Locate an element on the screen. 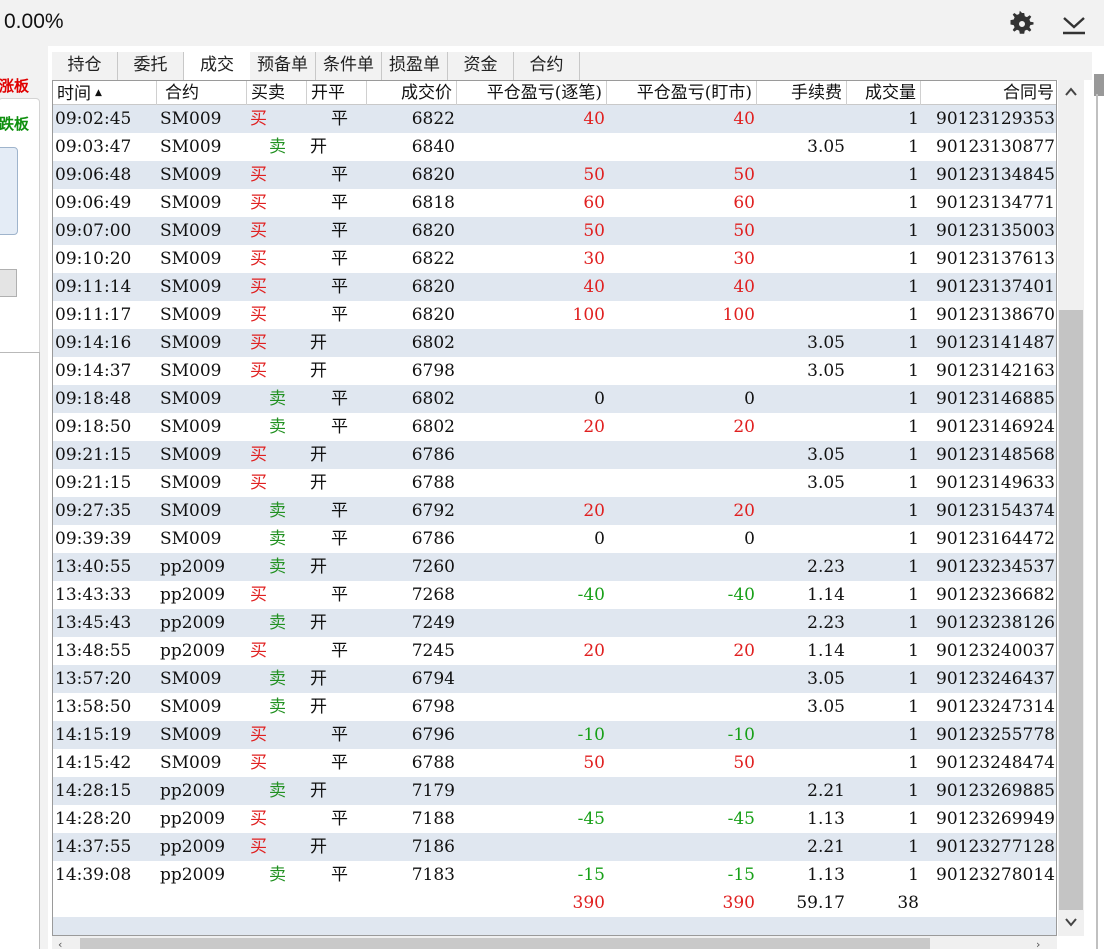 The width and height of the screenshot is (1104, 949). table-row: 14:15:42 SM009 买 平 6788 50 50 1 90123248474 is located at coordinates (554, 763).